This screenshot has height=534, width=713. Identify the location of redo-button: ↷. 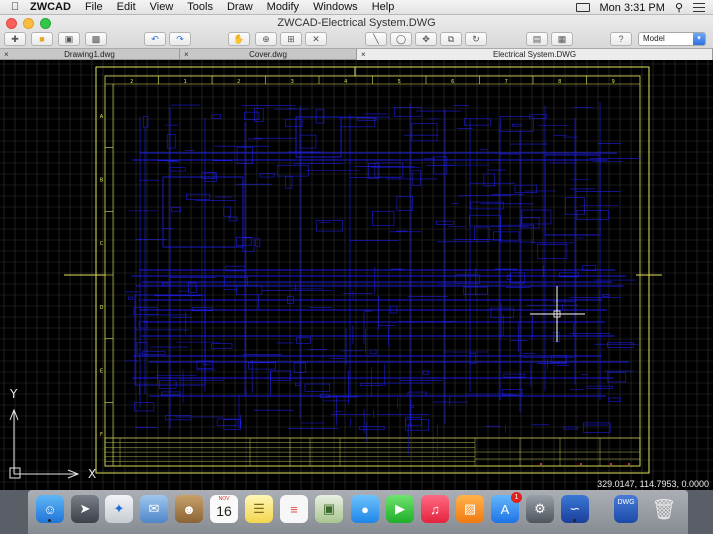
(180, 39).